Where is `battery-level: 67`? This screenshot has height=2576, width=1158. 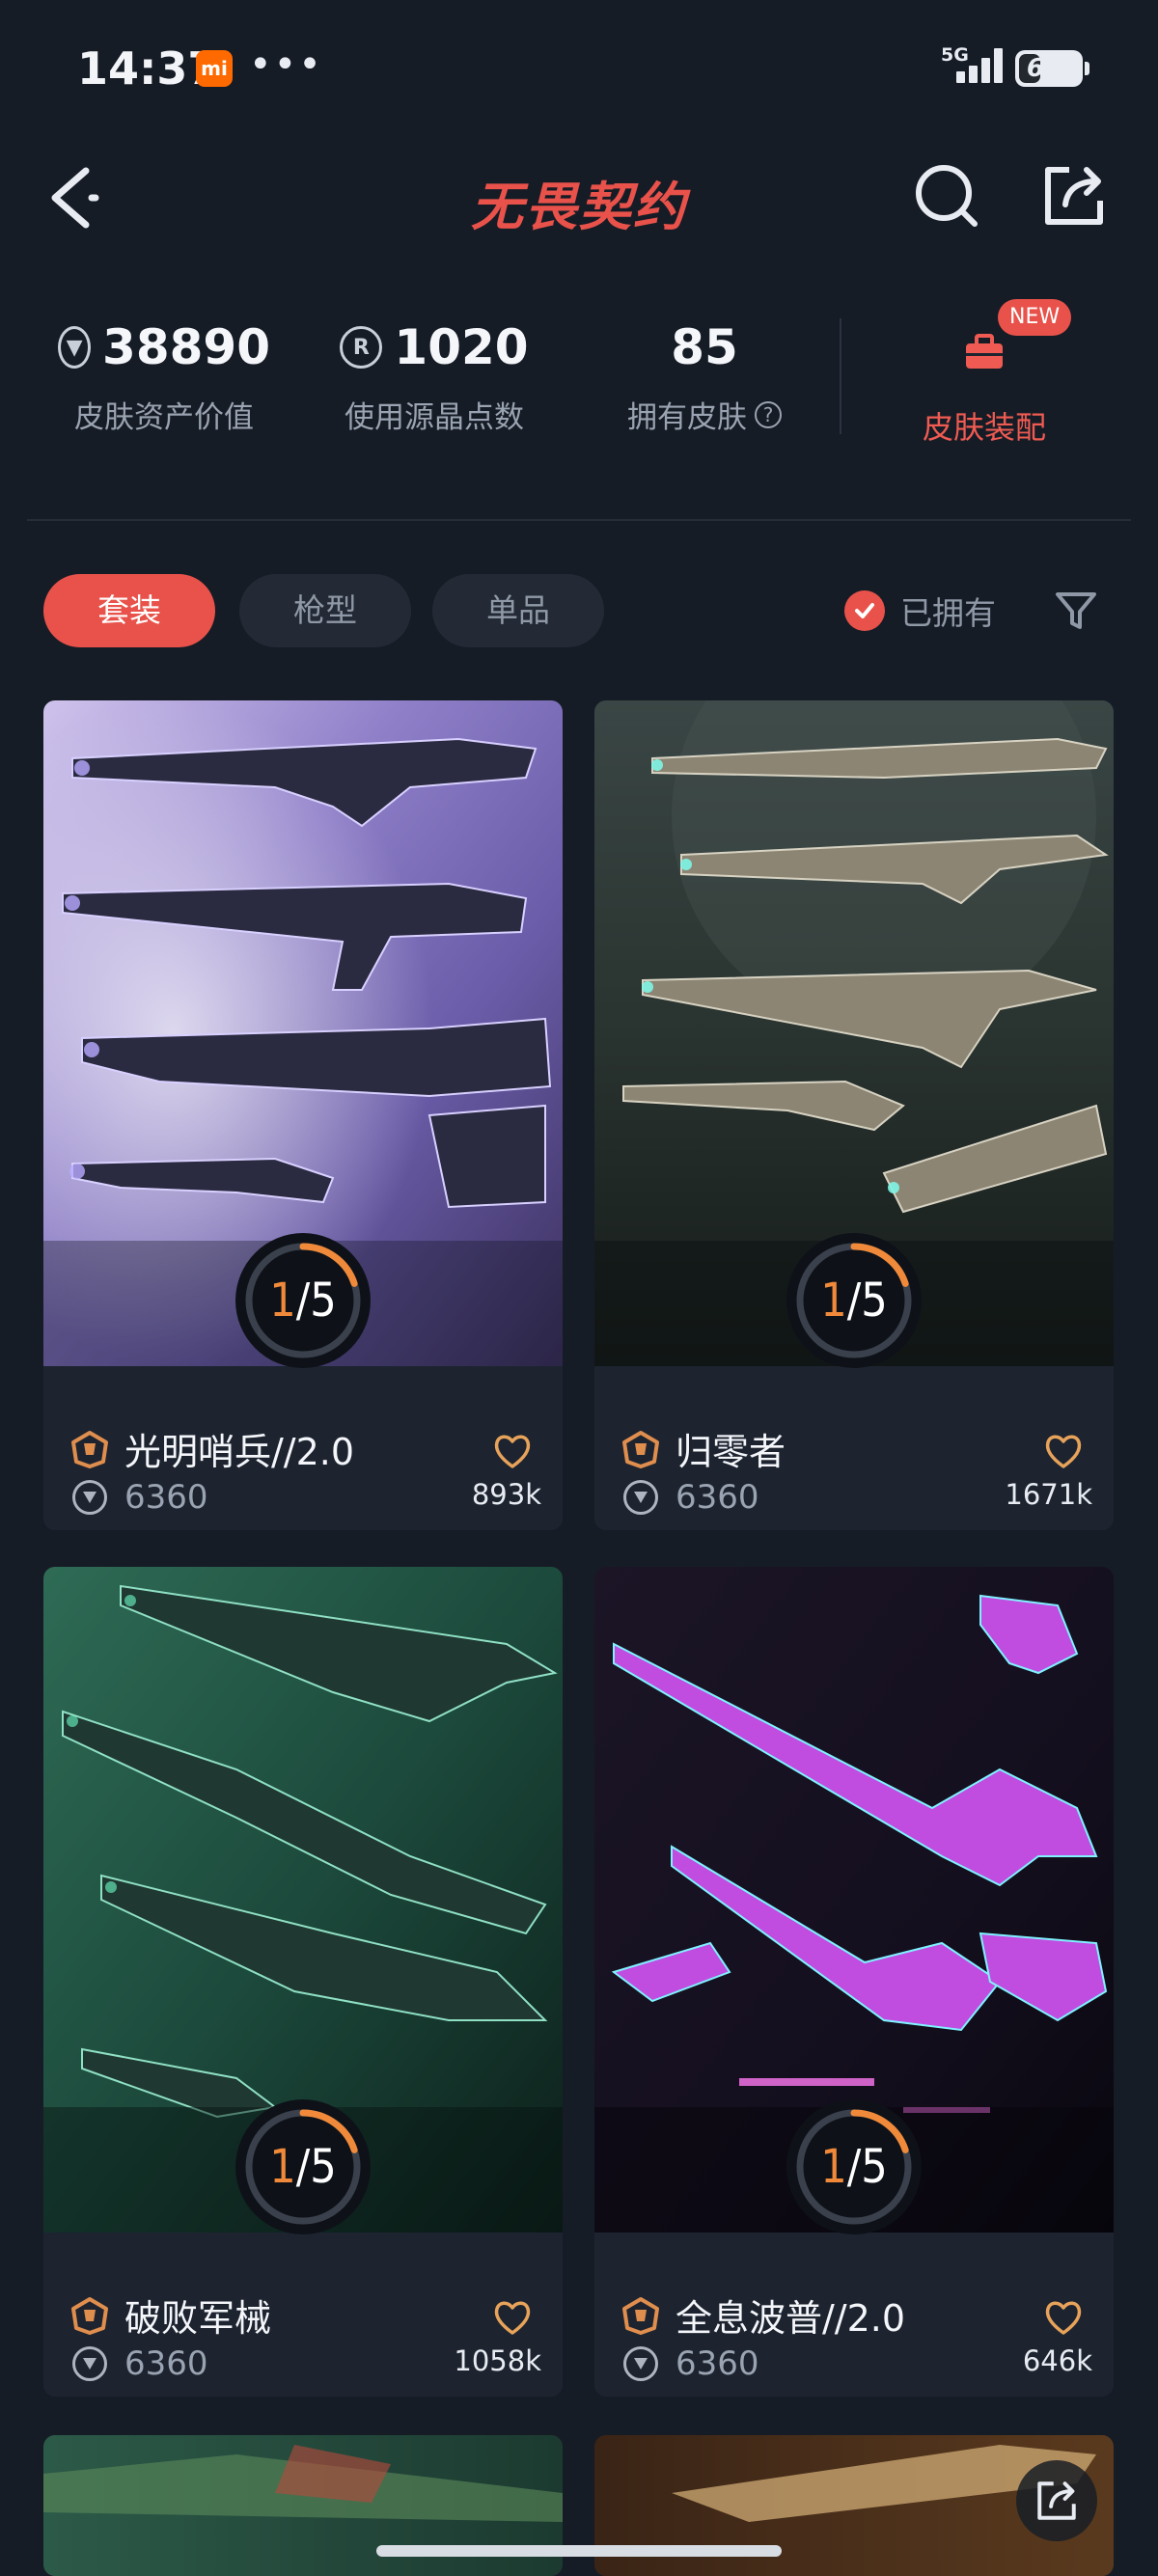 battery-level: 67 is located at coordinates (1044, 68).